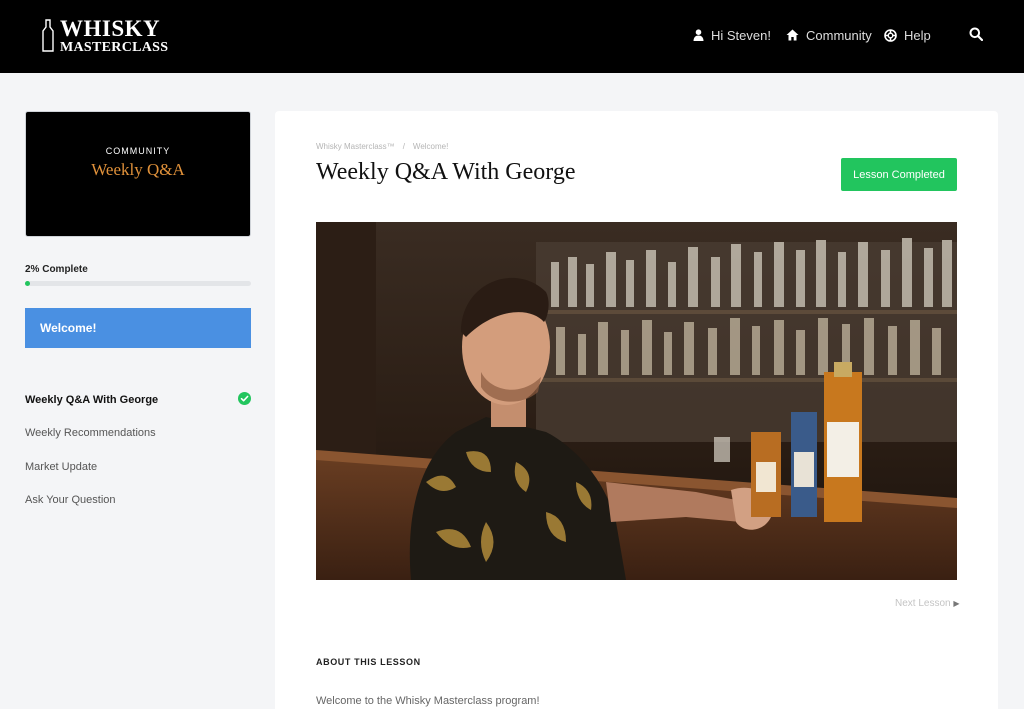 This screenshot has width=1024, height=709. What do you see at coordinates (138, 151) in the screenshot?
I see `course-category: COMMUNITY` at bounding box center [138, 151].